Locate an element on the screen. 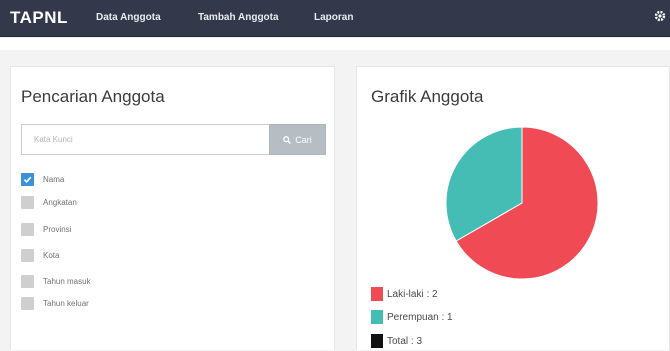 Image resolution: width=670 pixels, height=351 pixels. search-button: Cari is located at coordinates (297, 139).